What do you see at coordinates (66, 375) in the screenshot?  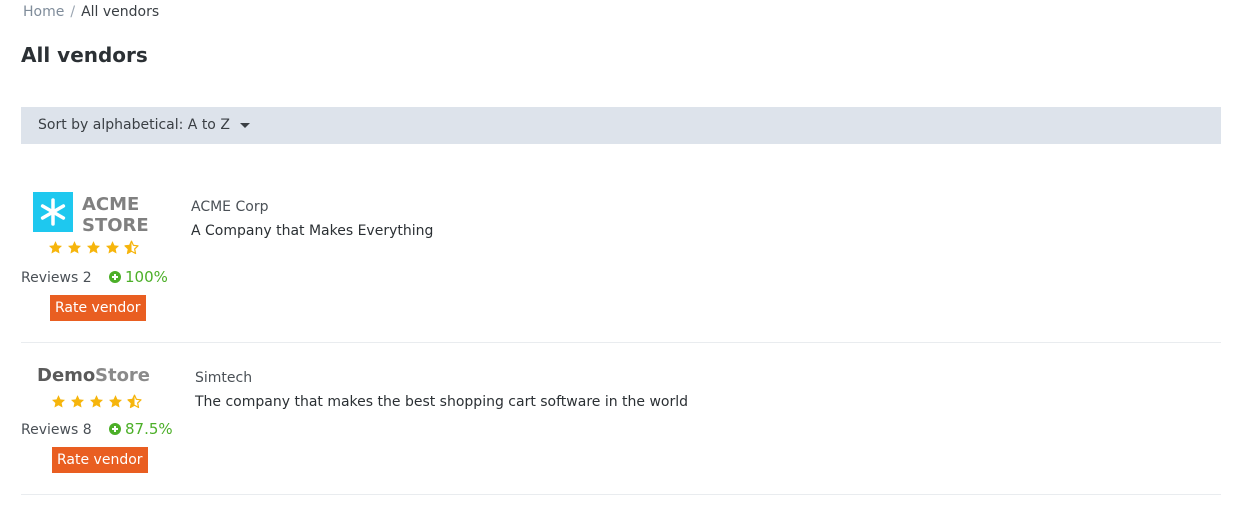 I see `demo-logo-text-demo: Demo` at bounding box center [66, 375].